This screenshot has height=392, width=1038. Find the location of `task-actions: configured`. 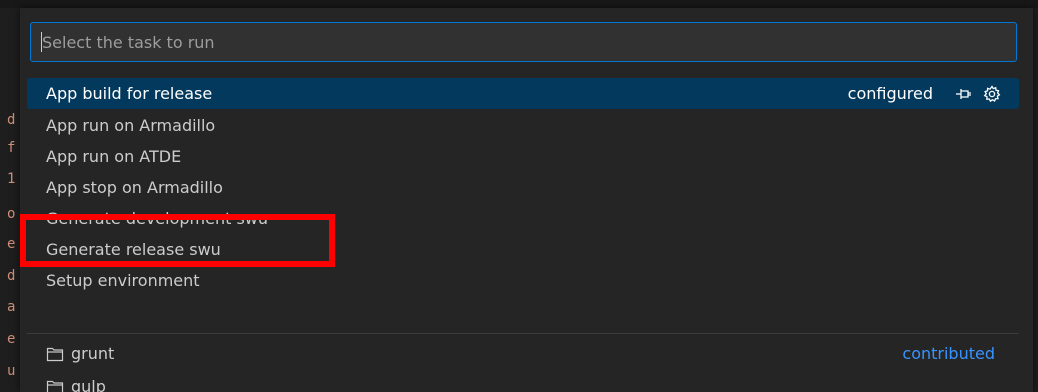

task-actions: configured is located at coordinates (933, 94).